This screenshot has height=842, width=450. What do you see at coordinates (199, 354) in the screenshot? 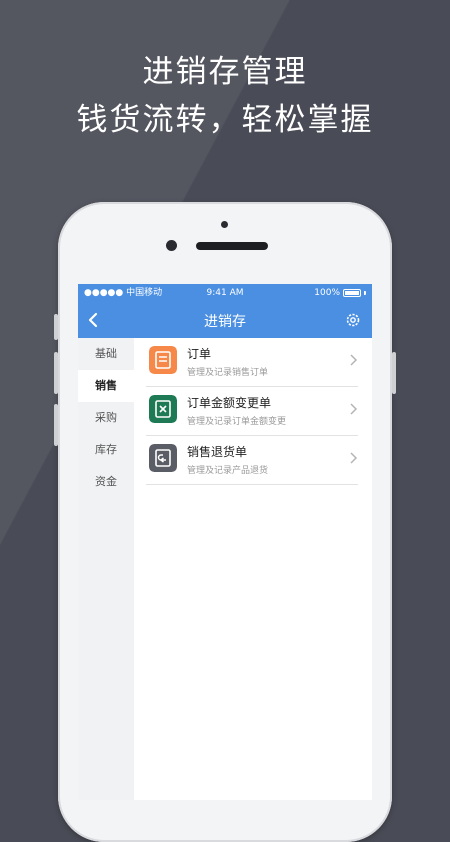
I see `list-item-title: 订单` at bounding box center [199, 354].